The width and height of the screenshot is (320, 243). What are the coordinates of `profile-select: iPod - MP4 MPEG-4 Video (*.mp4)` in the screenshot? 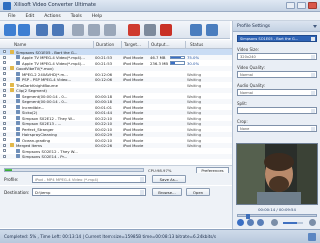 It's located at (89, 179).